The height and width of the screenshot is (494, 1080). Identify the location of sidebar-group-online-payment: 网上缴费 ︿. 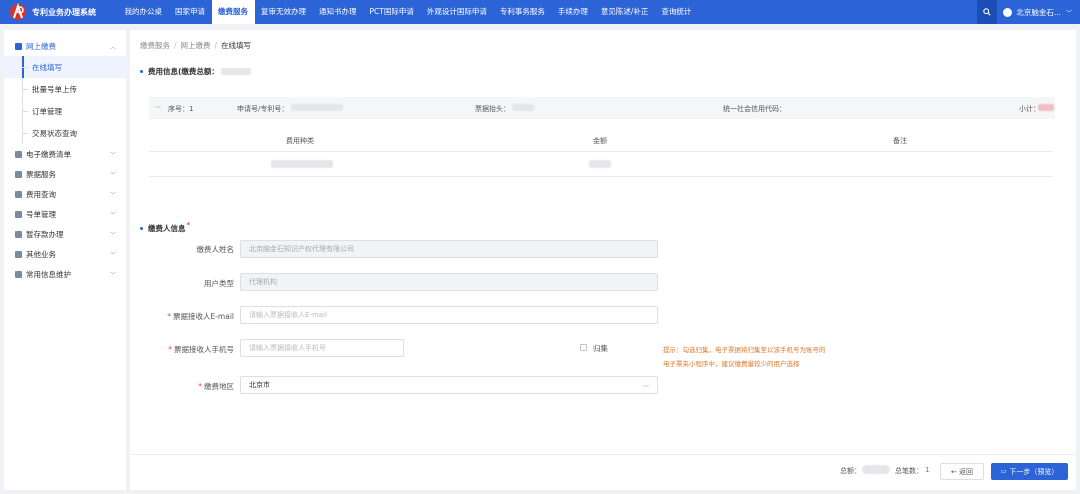
(65, 46).